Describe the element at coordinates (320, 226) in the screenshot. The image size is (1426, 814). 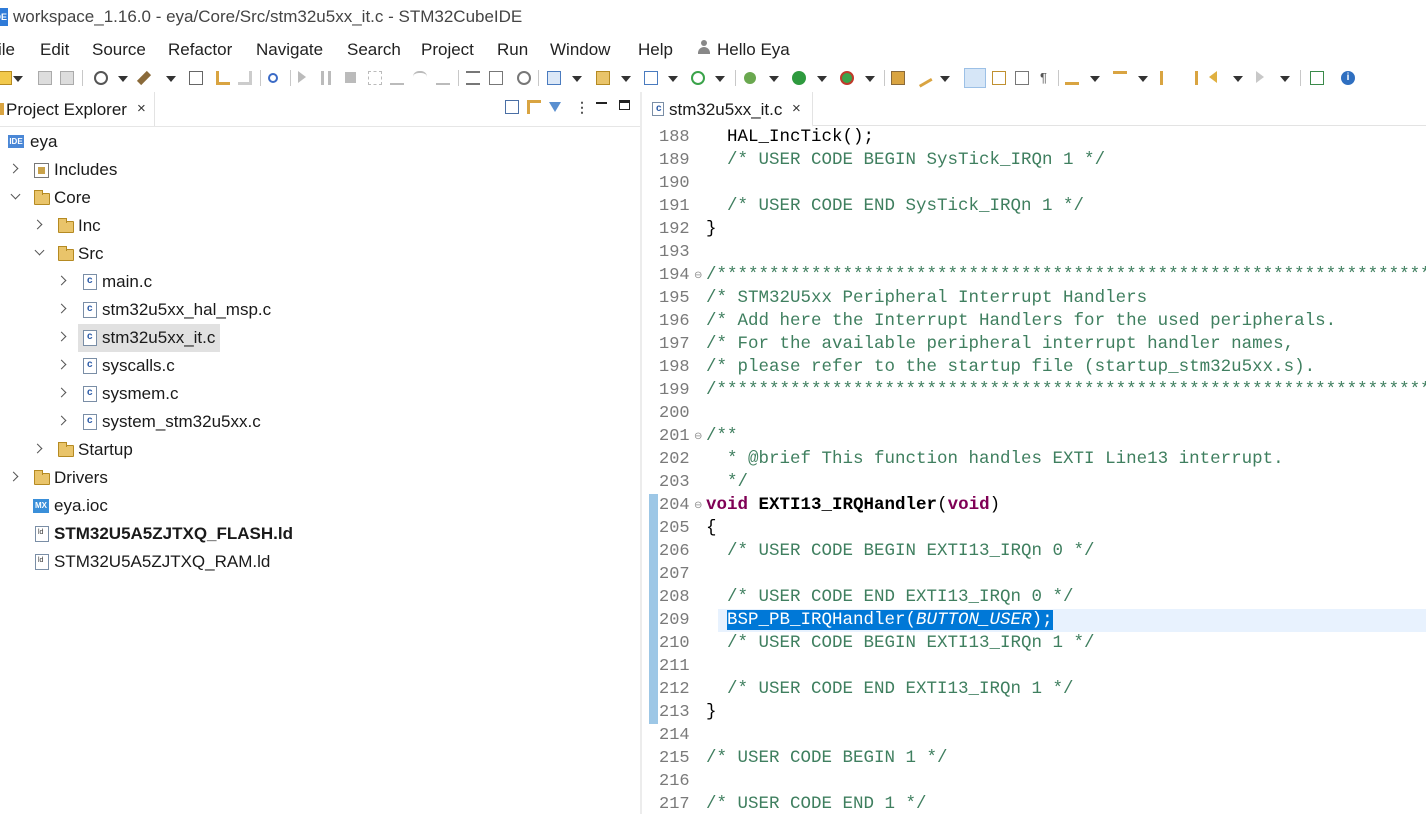
I see `tree-item-inc: Inc` at that location.